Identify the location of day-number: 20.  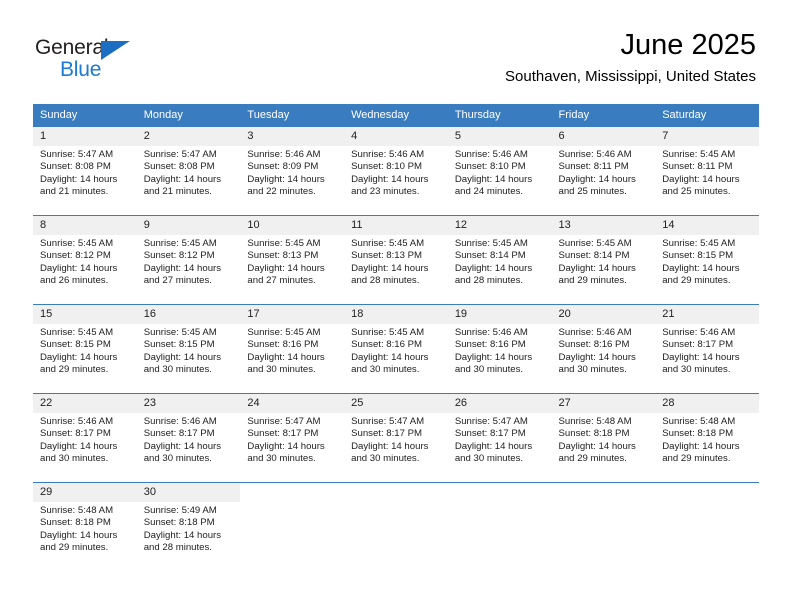
(603, 314).